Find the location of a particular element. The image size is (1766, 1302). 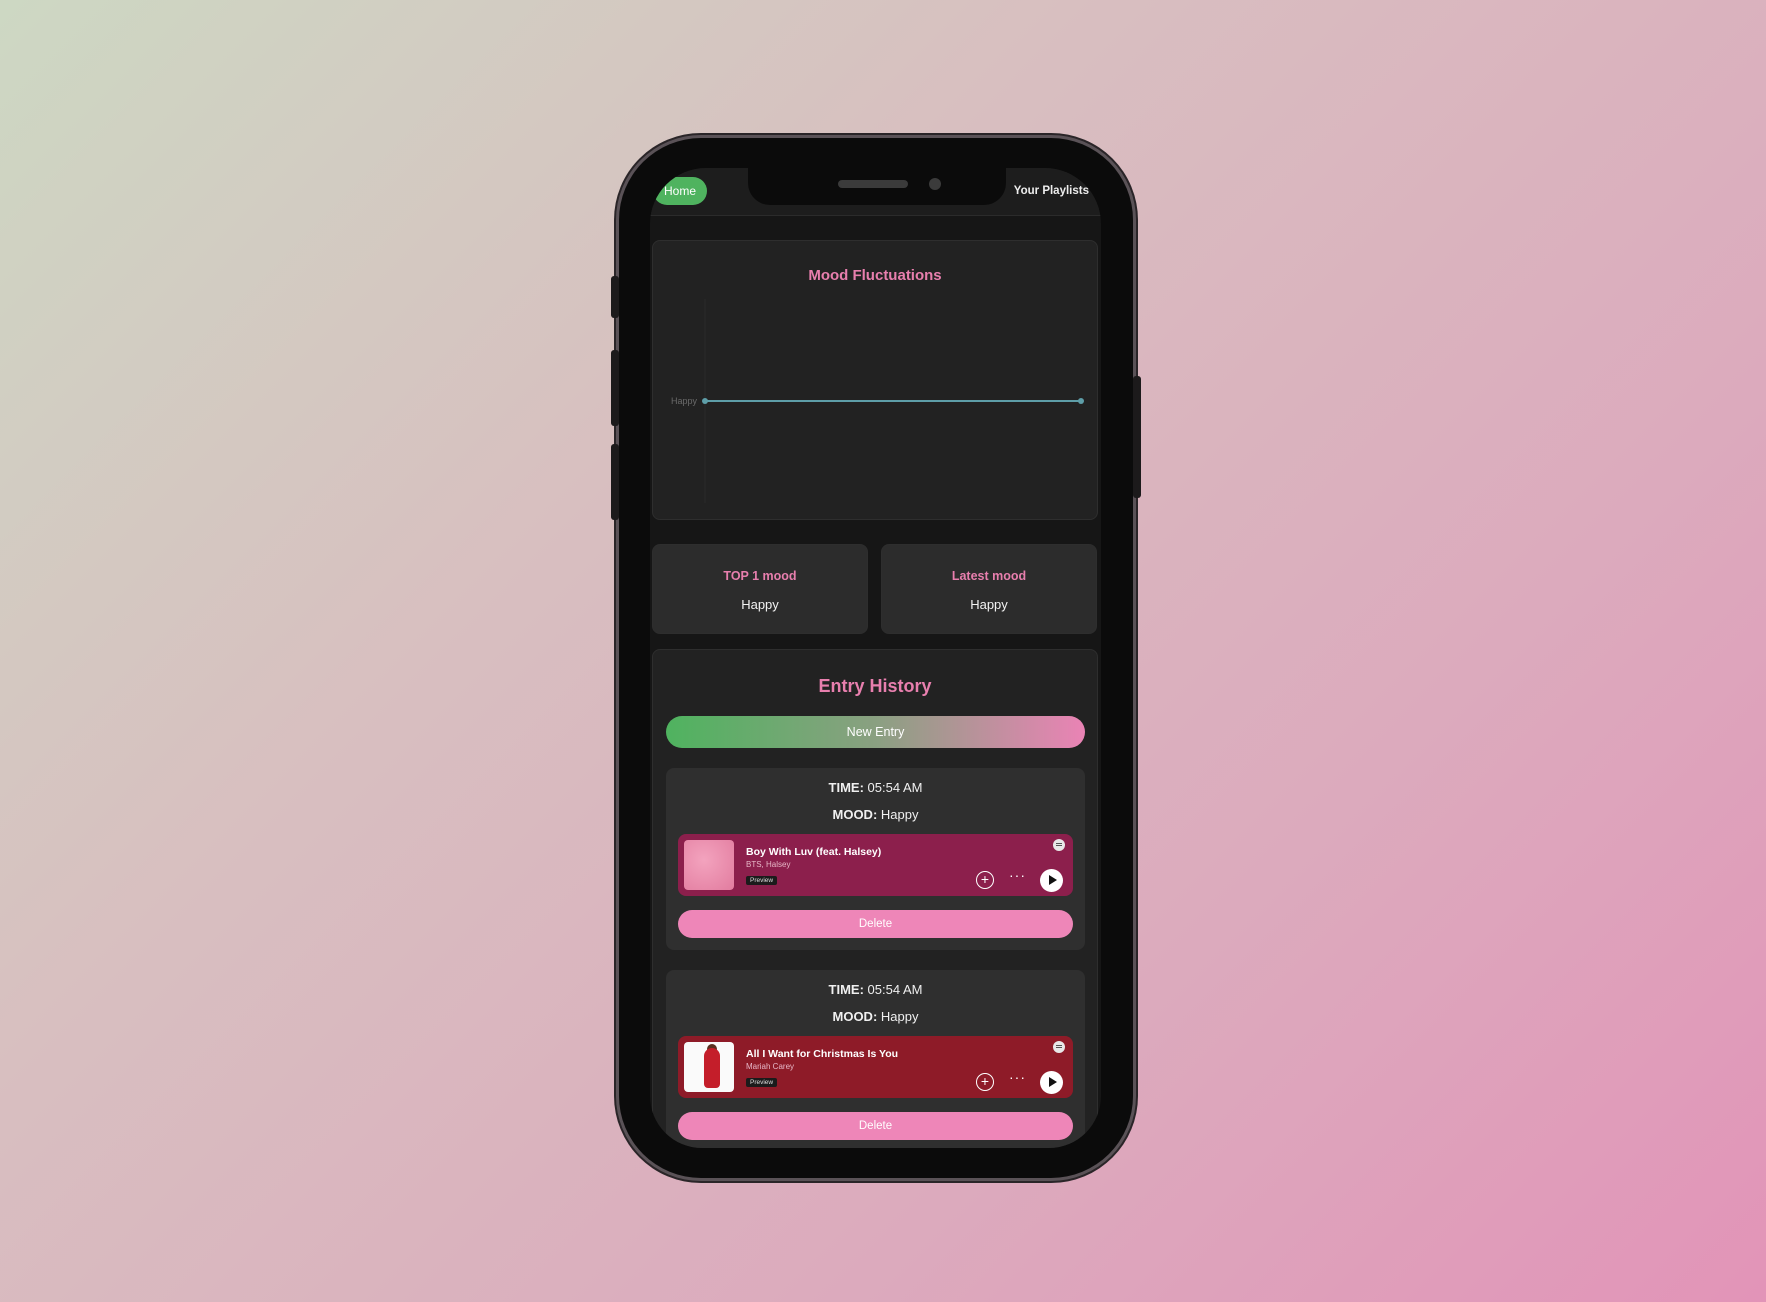

notch is located at coordinates (877, 186).